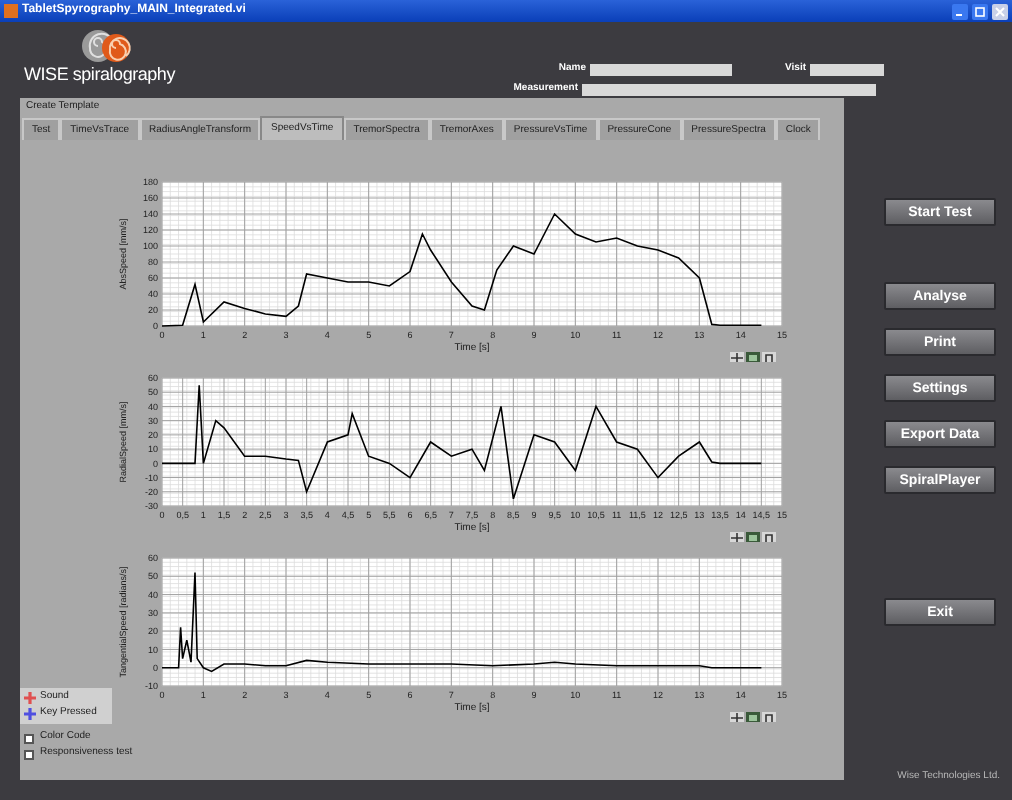  Describe the element at coordinates (960, 11) in the screenshot. I see `minimize-icon` at that location.